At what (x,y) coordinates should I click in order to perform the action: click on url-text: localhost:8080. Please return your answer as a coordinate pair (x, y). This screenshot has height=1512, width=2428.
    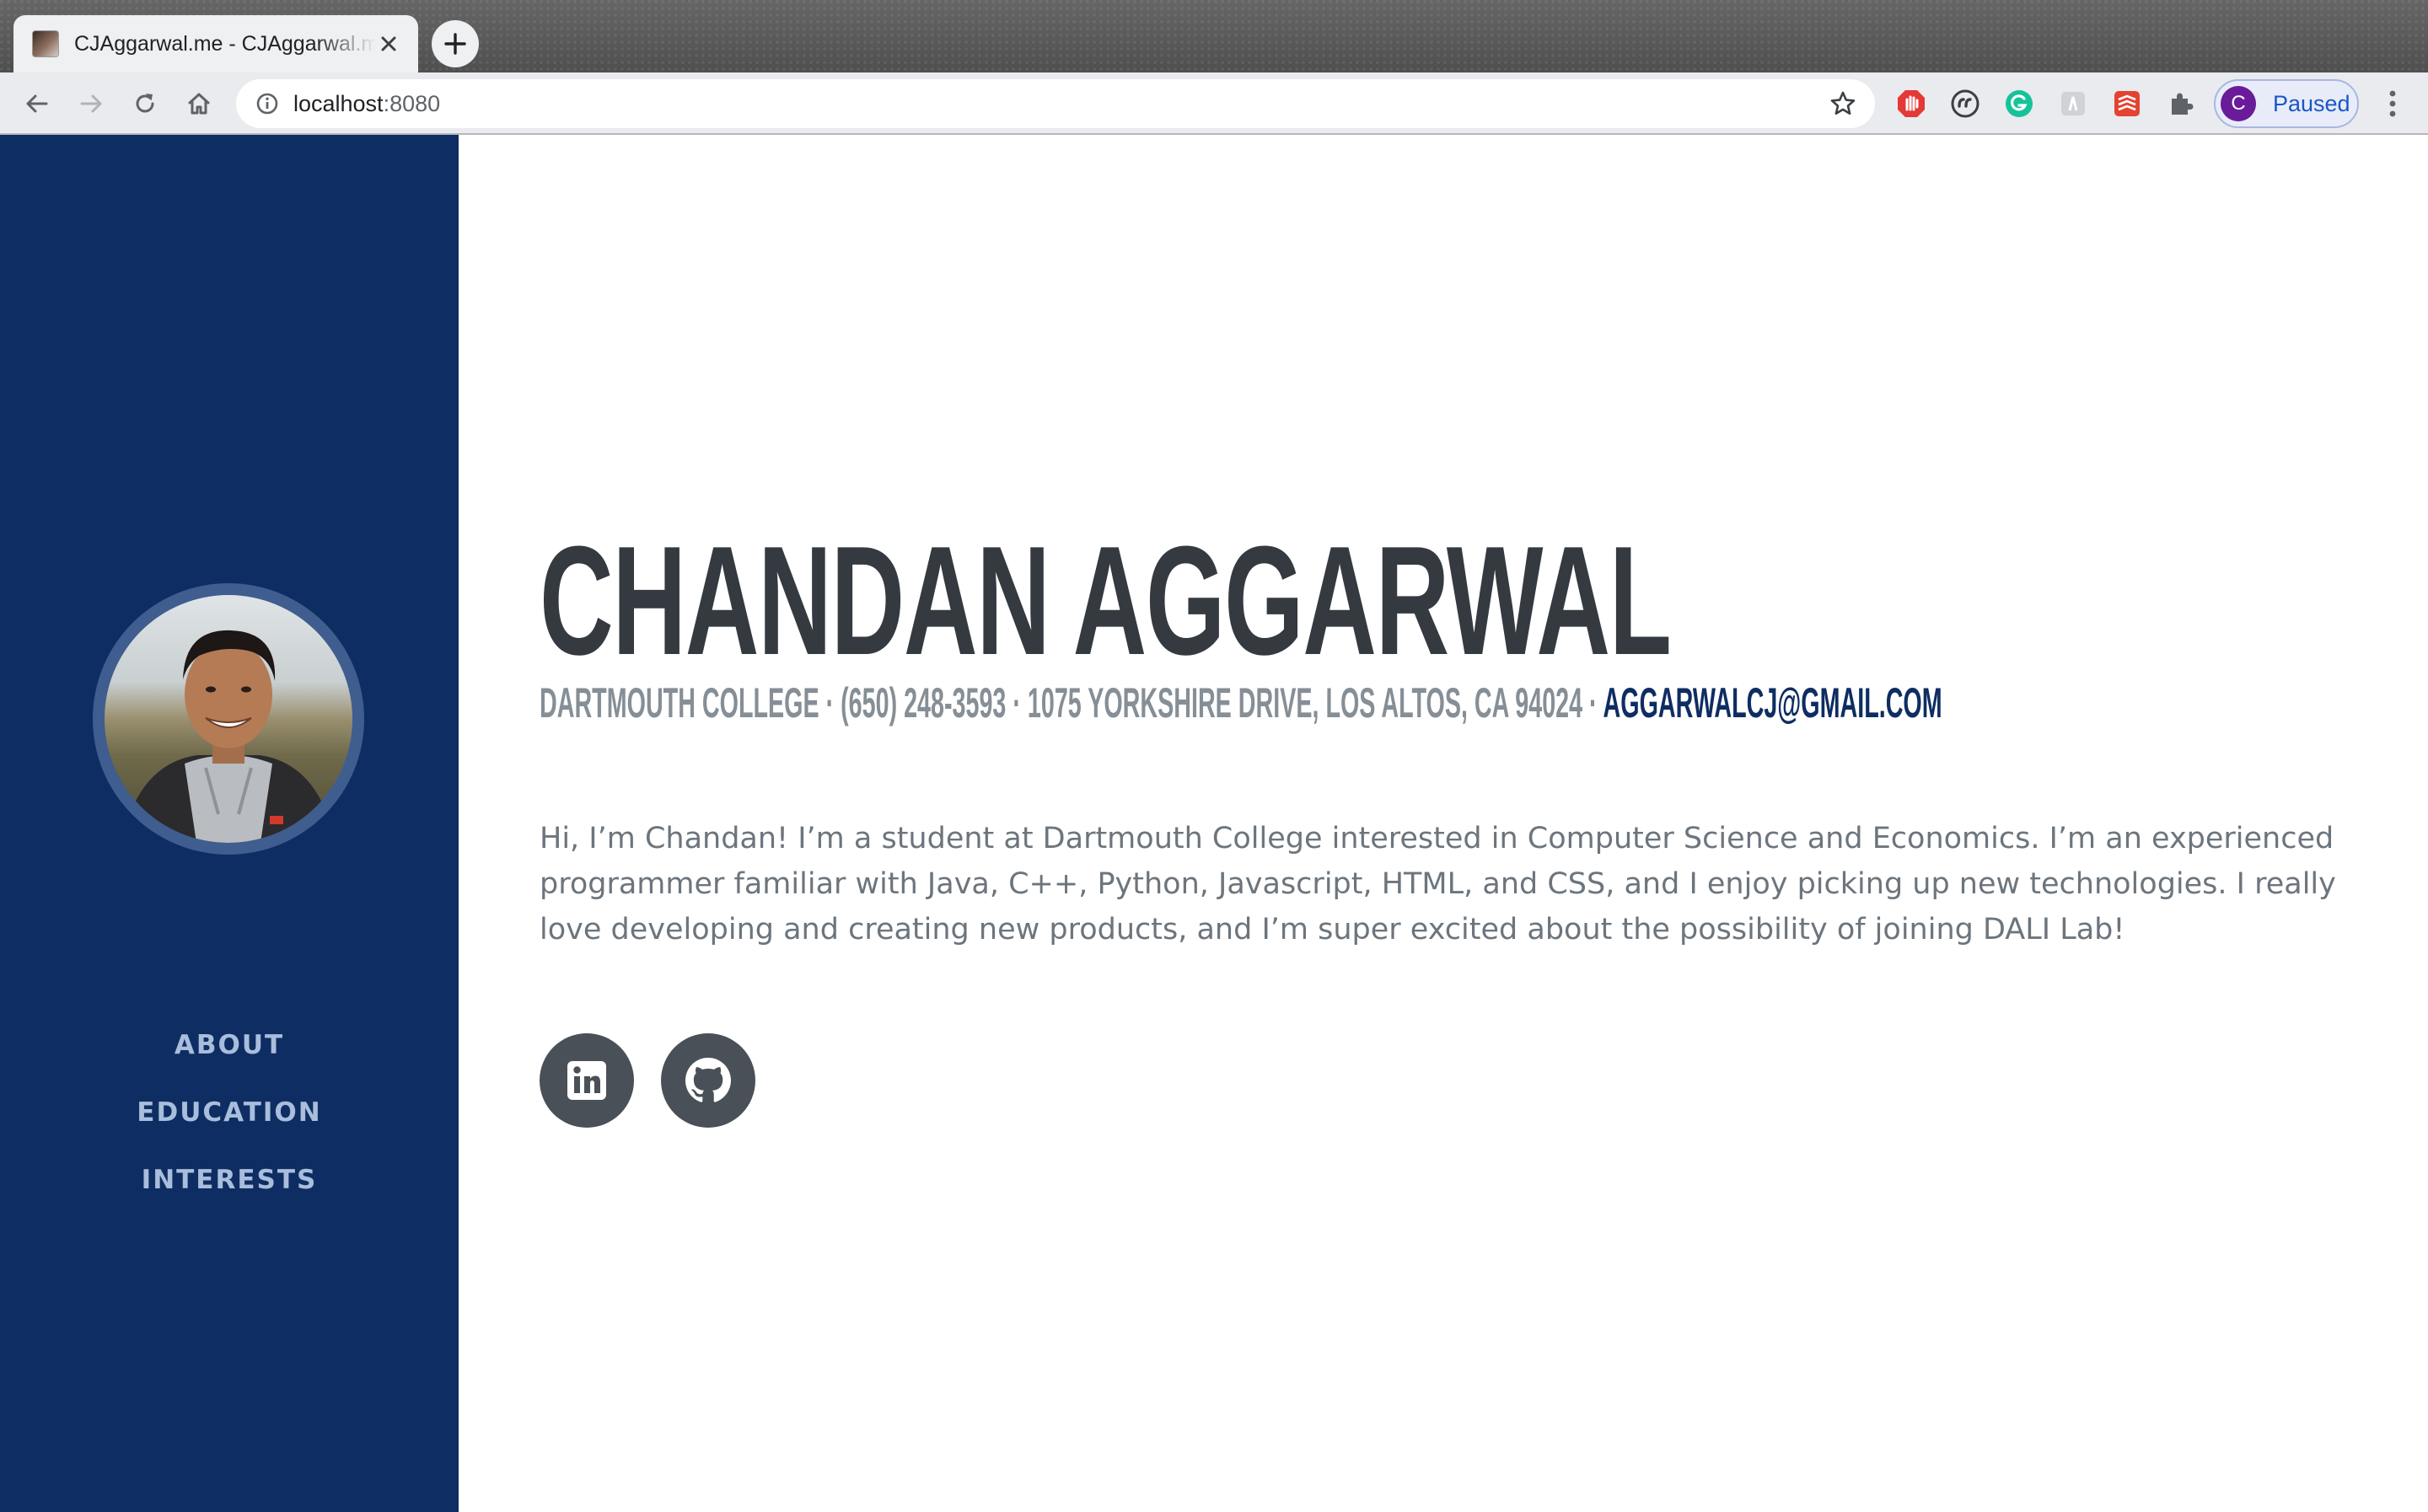
    Looking at the image, I should click on (366, 104).